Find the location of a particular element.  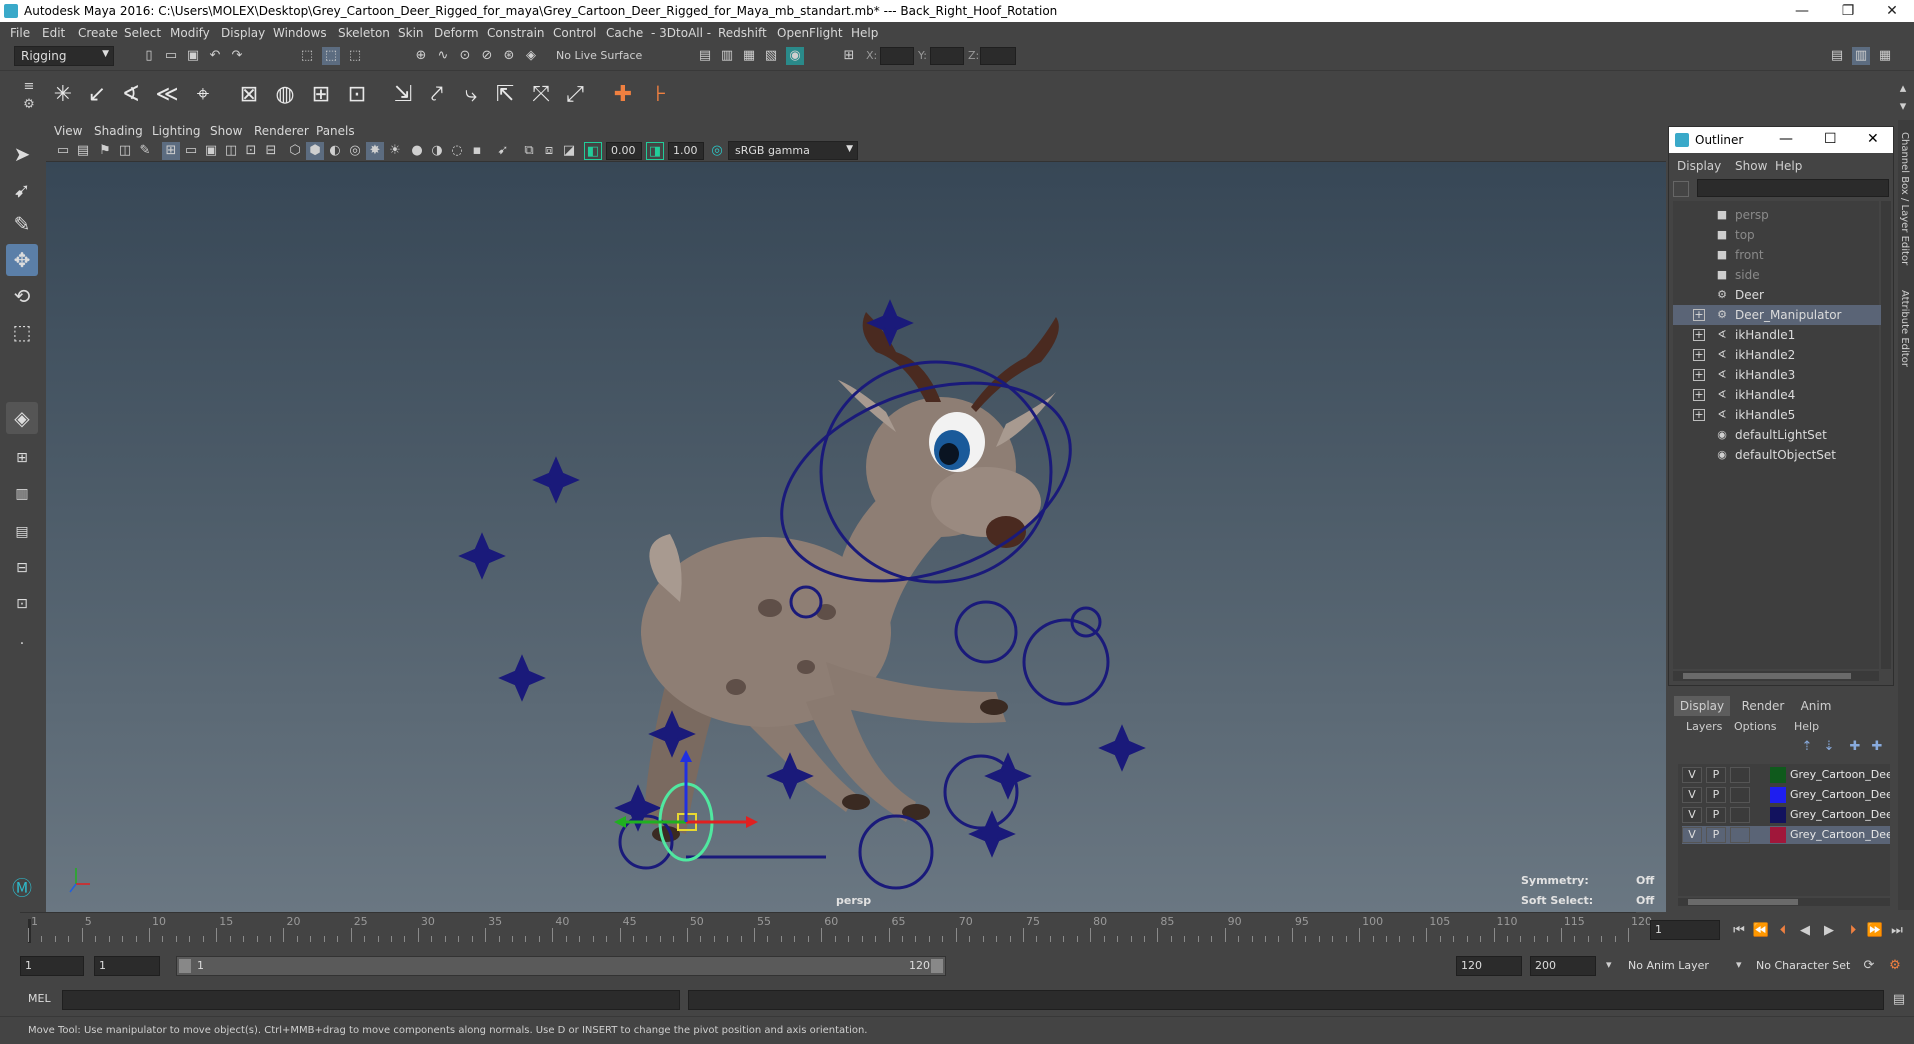

outliner-item-persp: ■ persp is located at coordinates (1779, 215).